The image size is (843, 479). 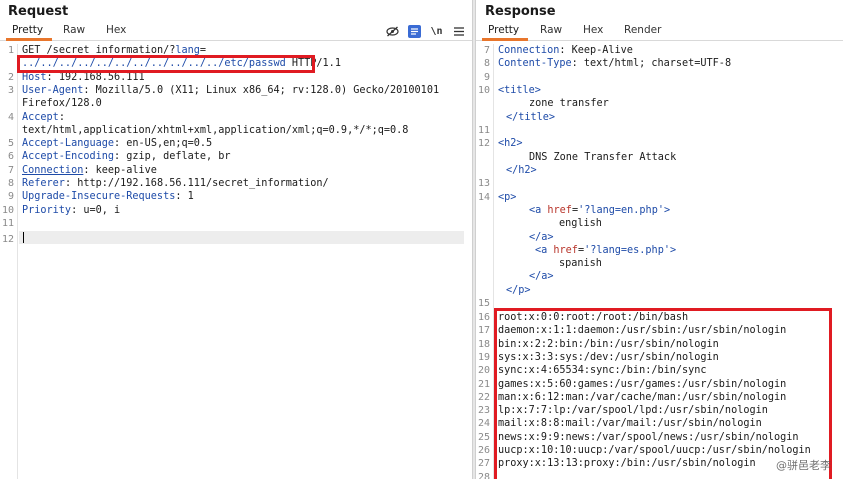 I want to click on current-line-highlight, so click(x=241, y=237).